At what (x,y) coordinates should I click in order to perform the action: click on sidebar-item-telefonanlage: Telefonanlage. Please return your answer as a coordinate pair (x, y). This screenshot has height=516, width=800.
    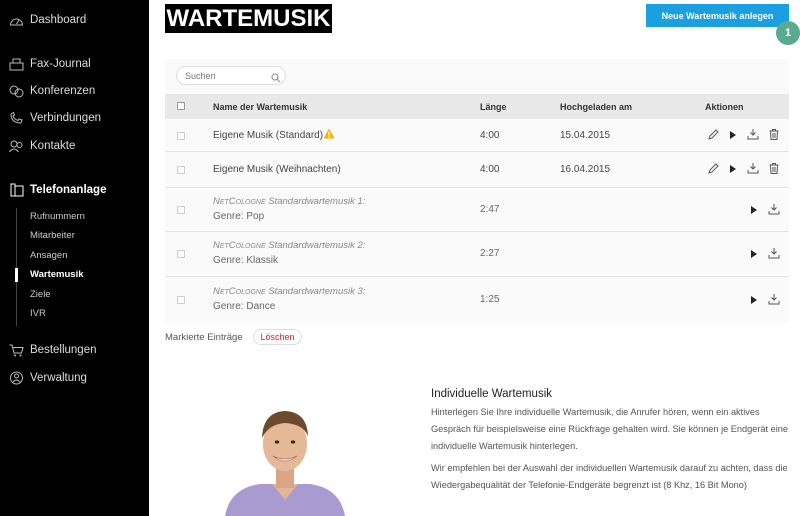
    Looking at the image, I should click on (57, 190).